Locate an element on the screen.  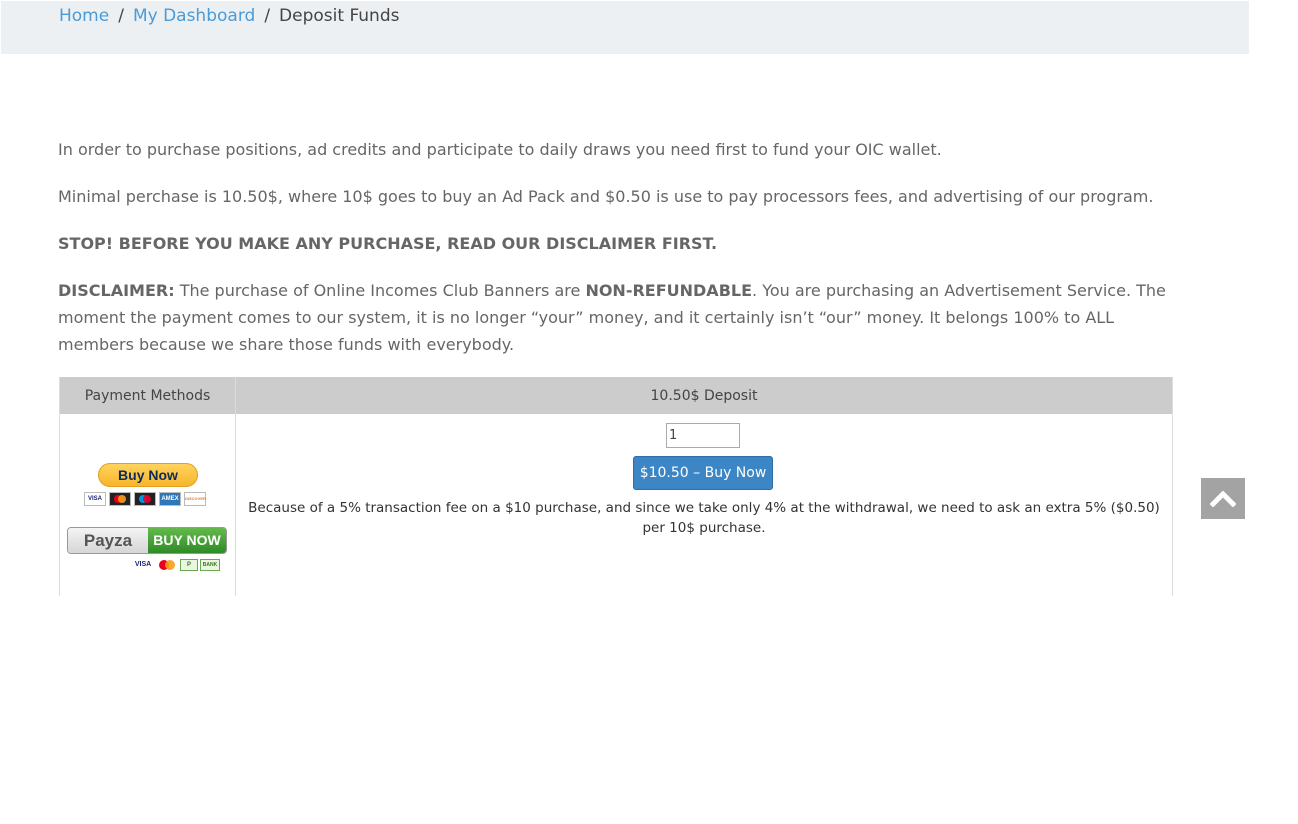
payza-buy-now-button: Payza BUY NOW is located at coordinates (147, 540).